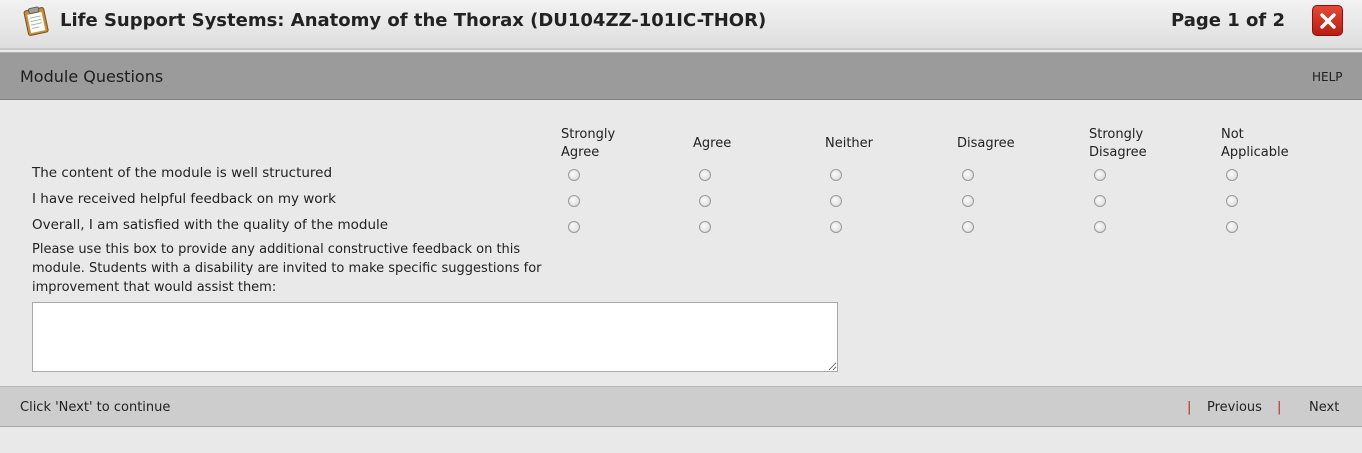  What do you see at coordinates (712, 143) in the screenshot?
I see `column-header-agree: Agree` at bounding box center [712, 143].